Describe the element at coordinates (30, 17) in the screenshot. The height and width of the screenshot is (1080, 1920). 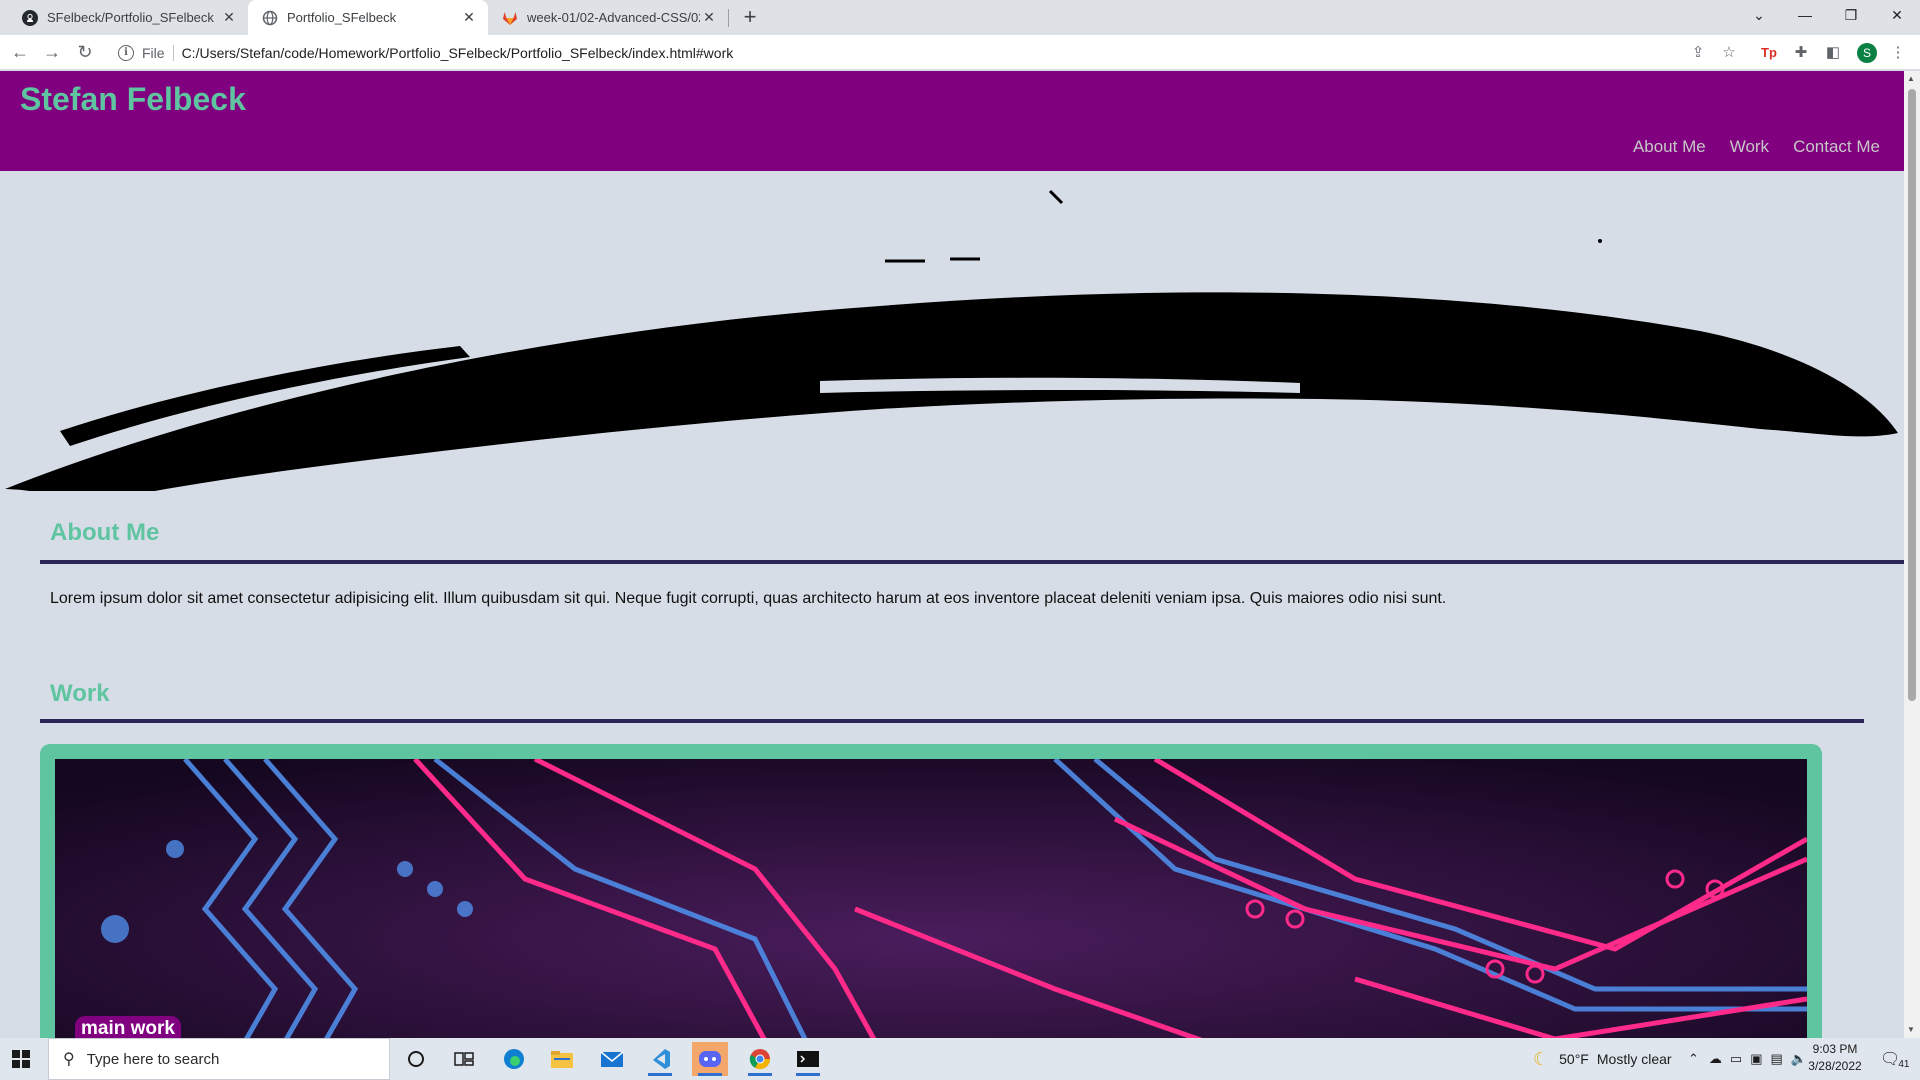
I see `github-icon` at that location.